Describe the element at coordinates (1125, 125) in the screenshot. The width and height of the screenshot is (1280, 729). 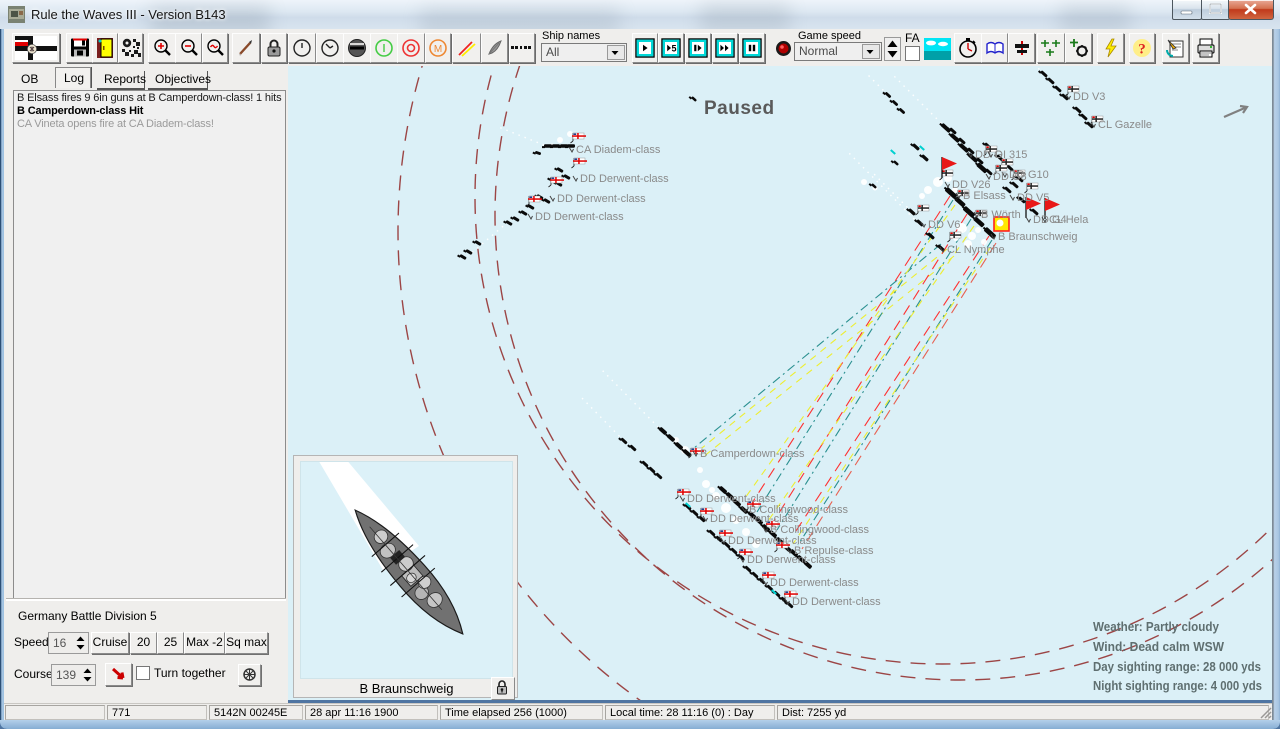
I see `svg-text: CL Gazelle` at that location.